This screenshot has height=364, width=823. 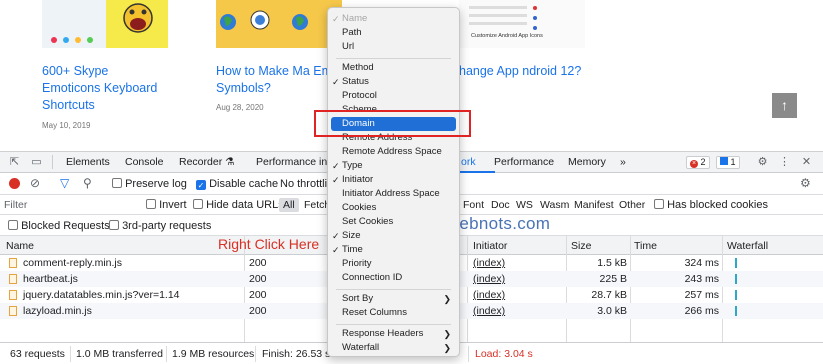 I want to click on menu-item-remote-address-space: Remote Address Space, so click(x=393, y=152).